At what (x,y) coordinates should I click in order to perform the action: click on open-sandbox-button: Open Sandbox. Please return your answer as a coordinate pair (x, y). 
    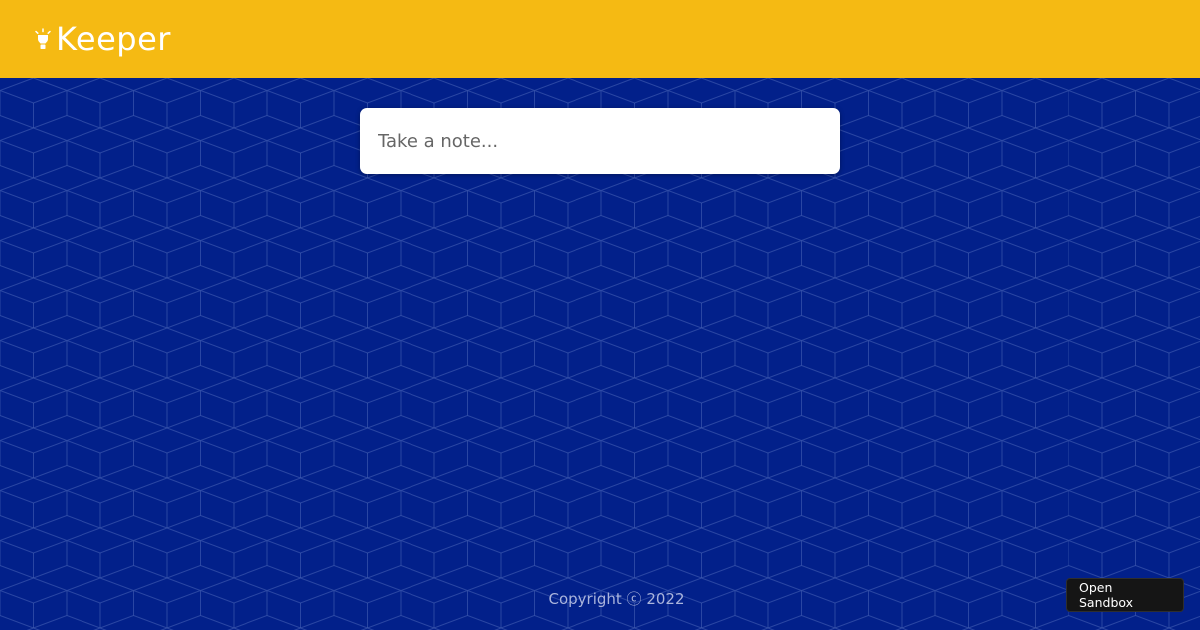
    Looking at the image, I should click on (1125, 595).